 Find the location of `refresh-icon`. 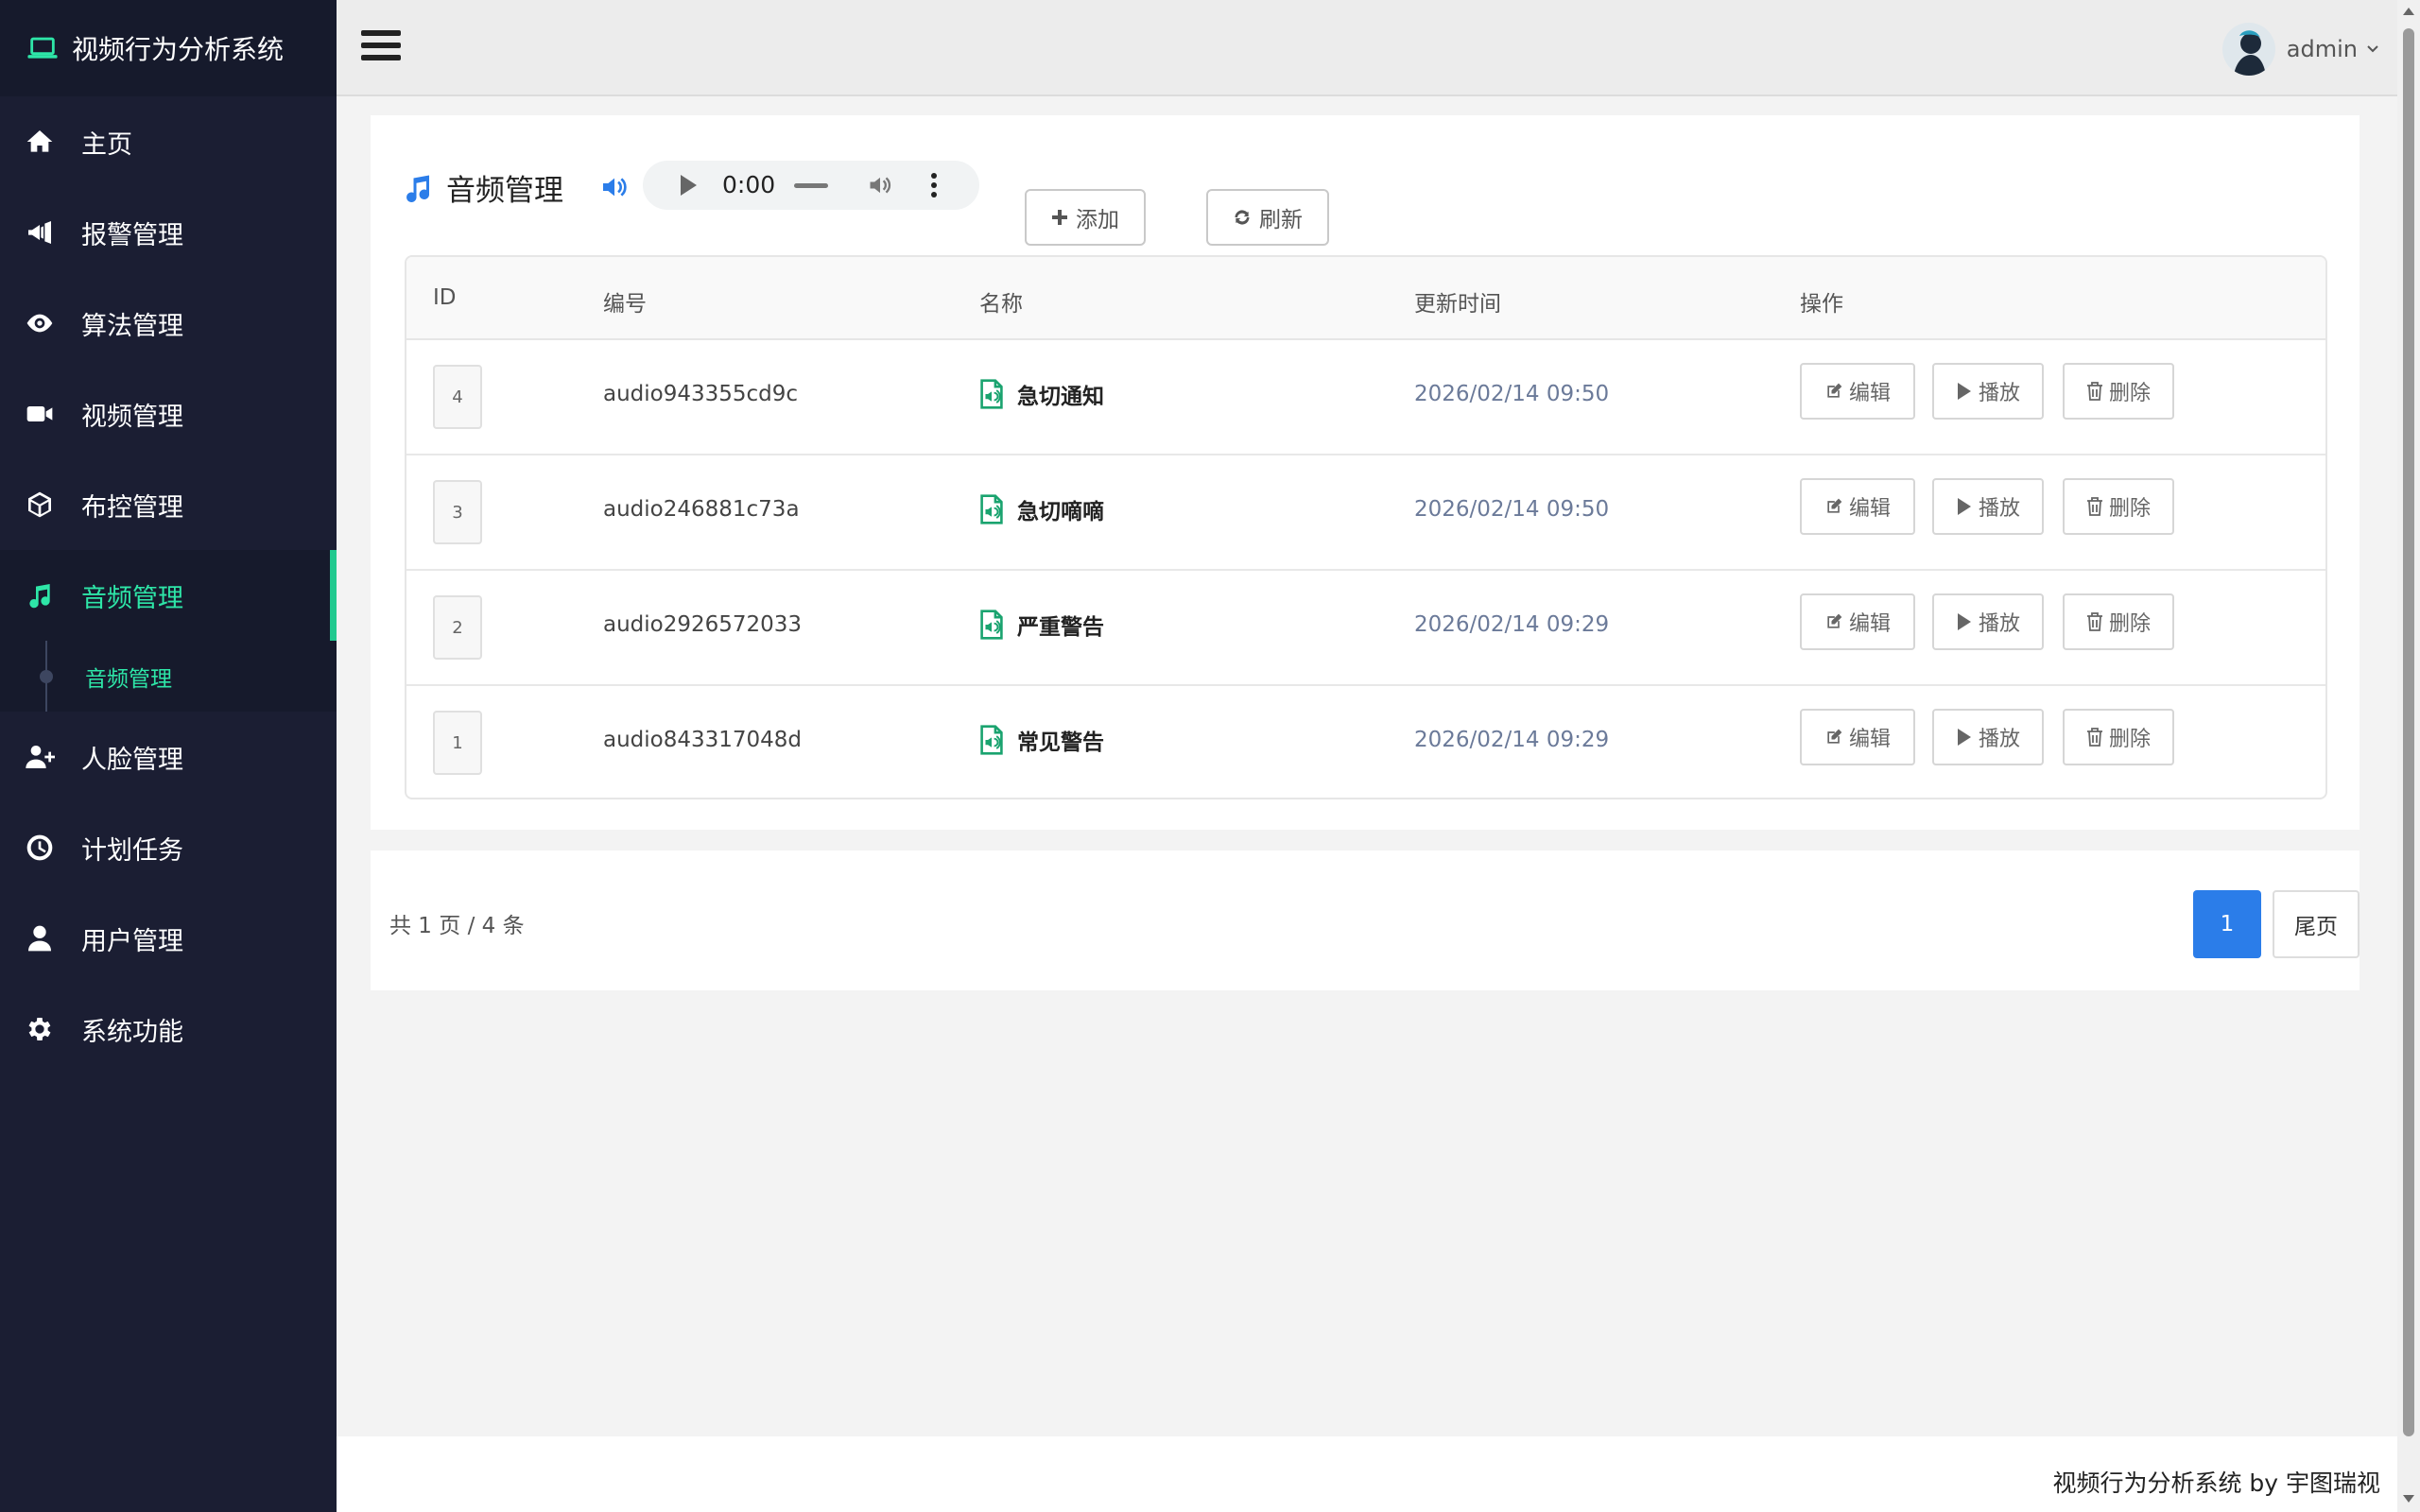

refresh-icon is located at coordinates (1242, 217).